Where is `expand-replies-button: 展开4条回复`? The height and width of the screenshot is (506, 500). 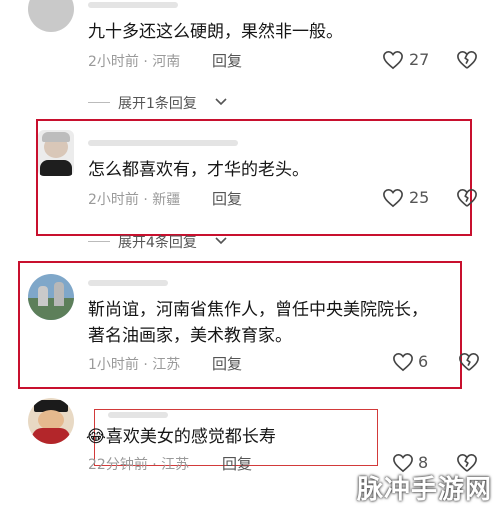
expand-replies-button: 展开4条回复 is located at coordinates (157, 242).